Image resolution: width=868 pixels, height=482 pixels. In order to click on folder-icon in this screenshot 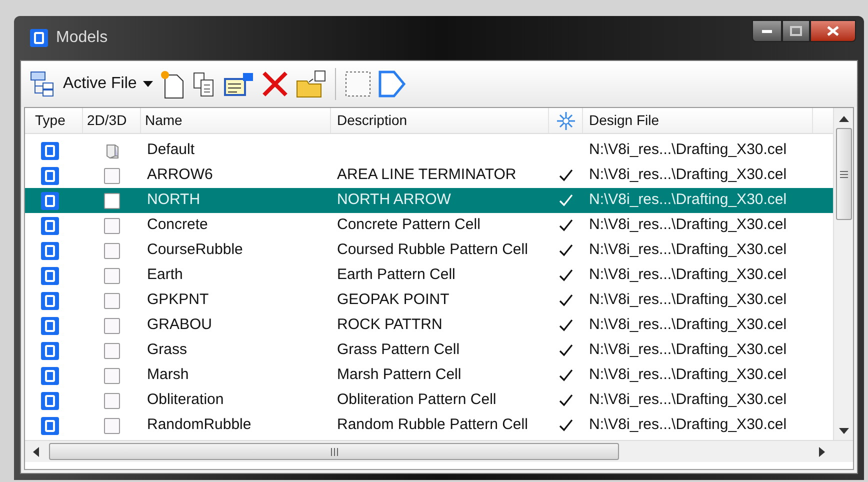, I will do `click(310, 84)`.